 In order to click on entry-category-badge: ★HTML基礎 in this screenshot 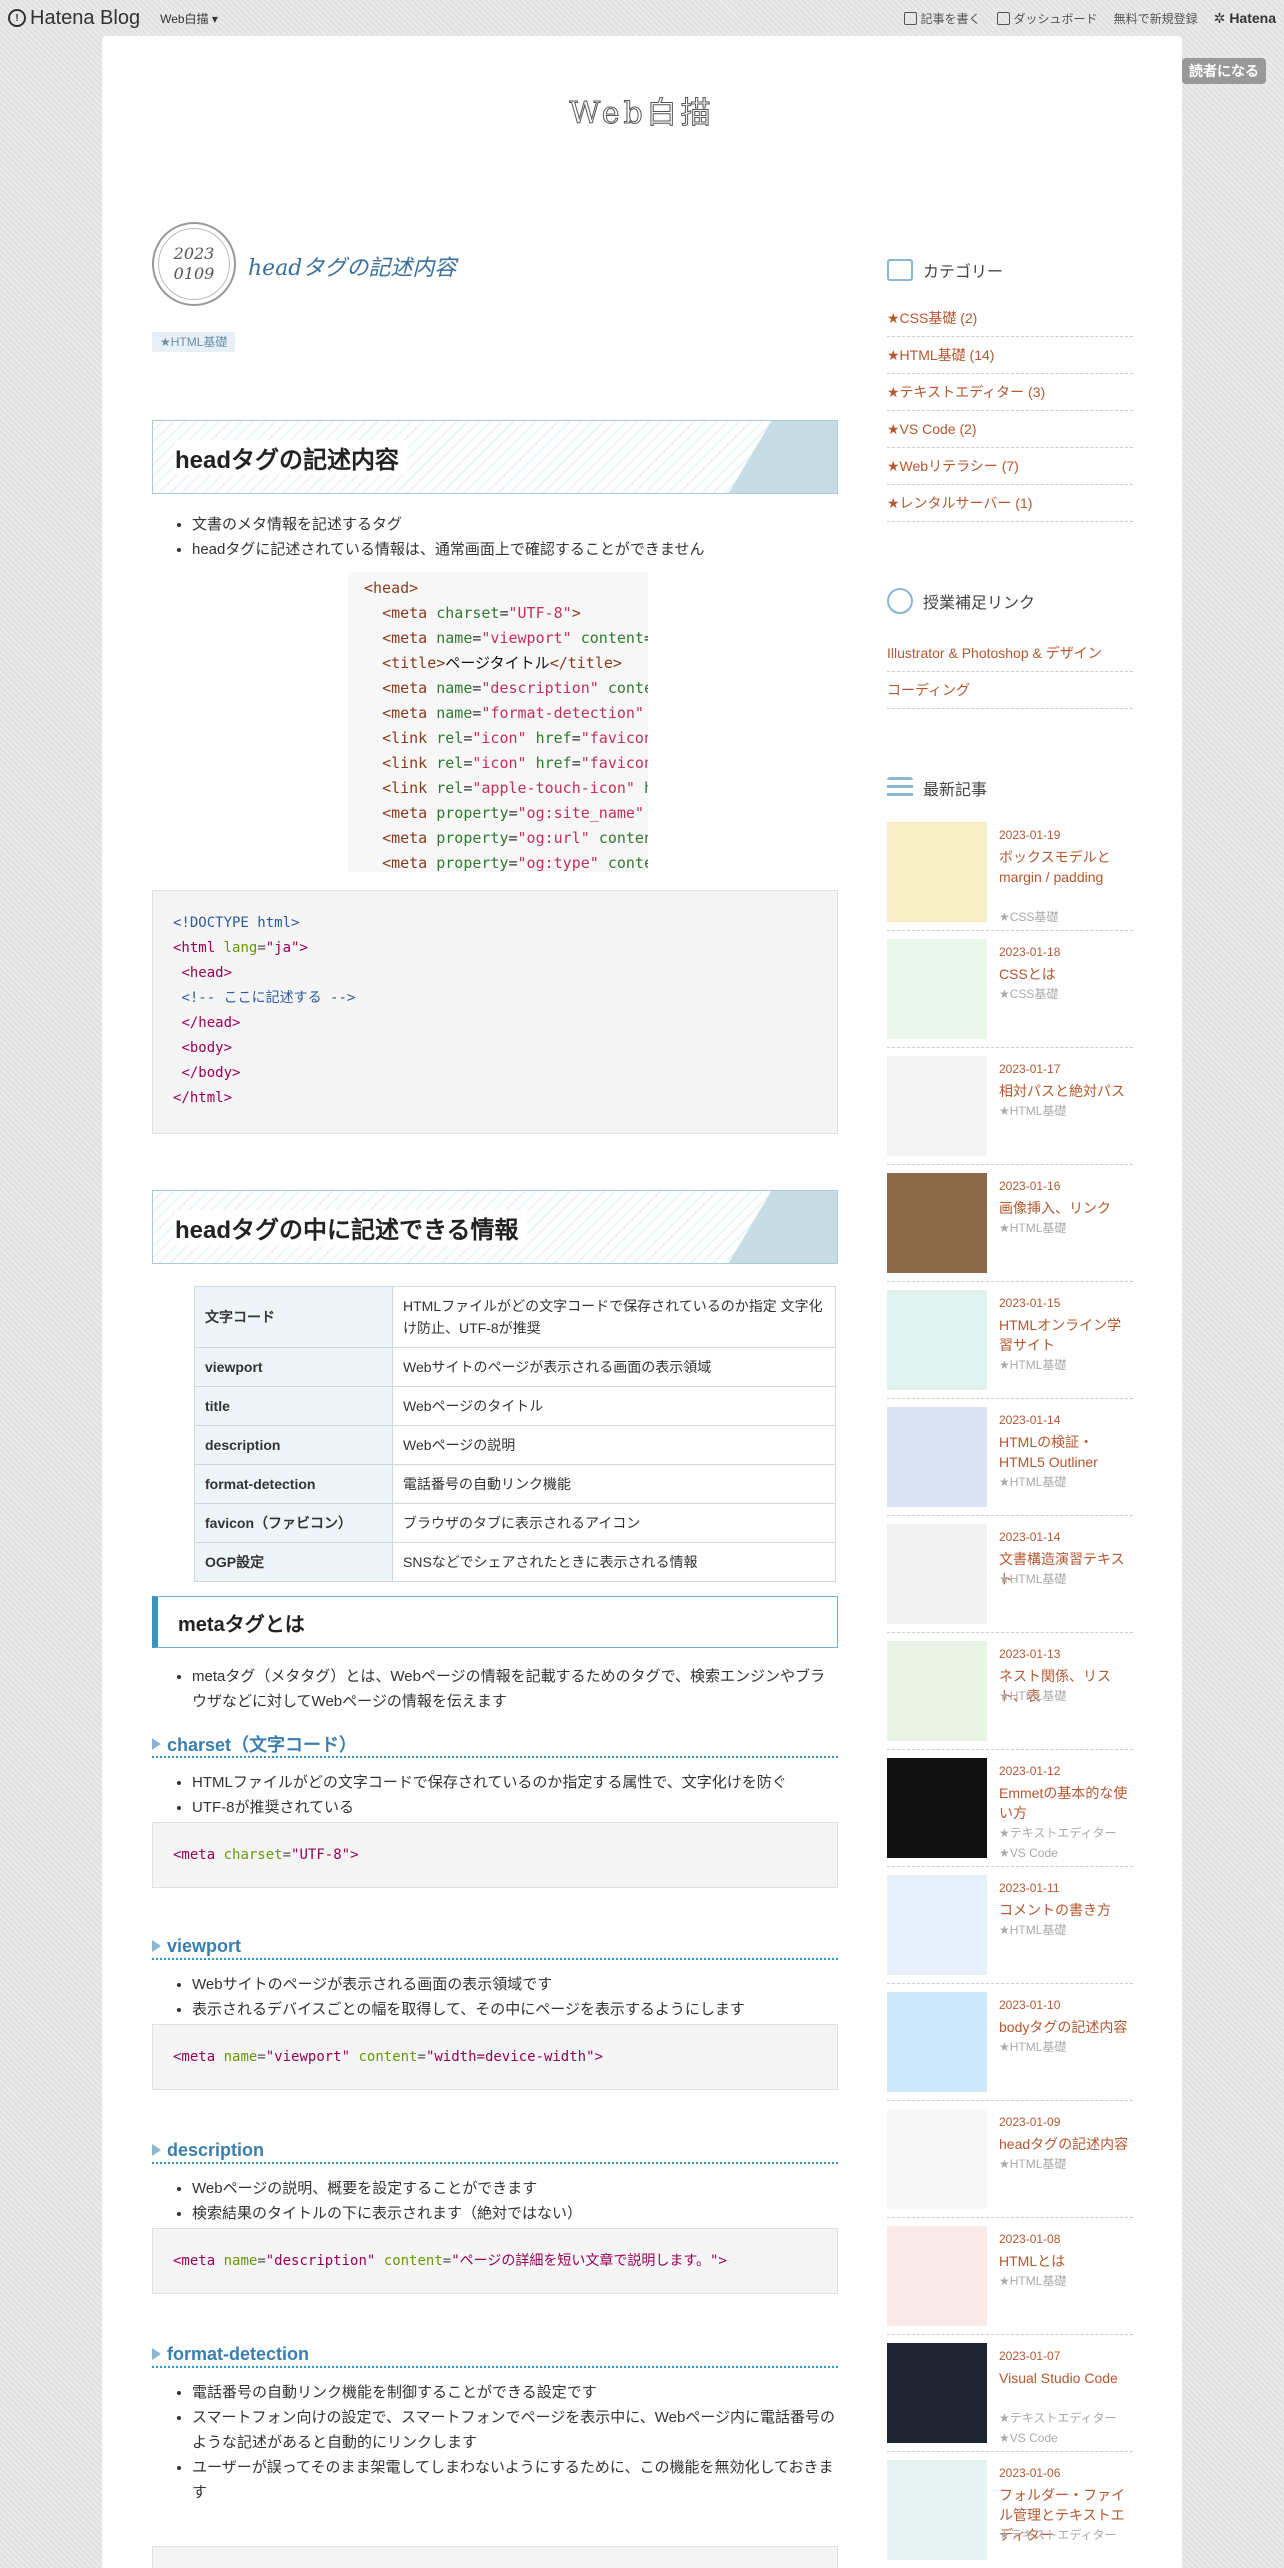, I will do `click(194, 342)`.